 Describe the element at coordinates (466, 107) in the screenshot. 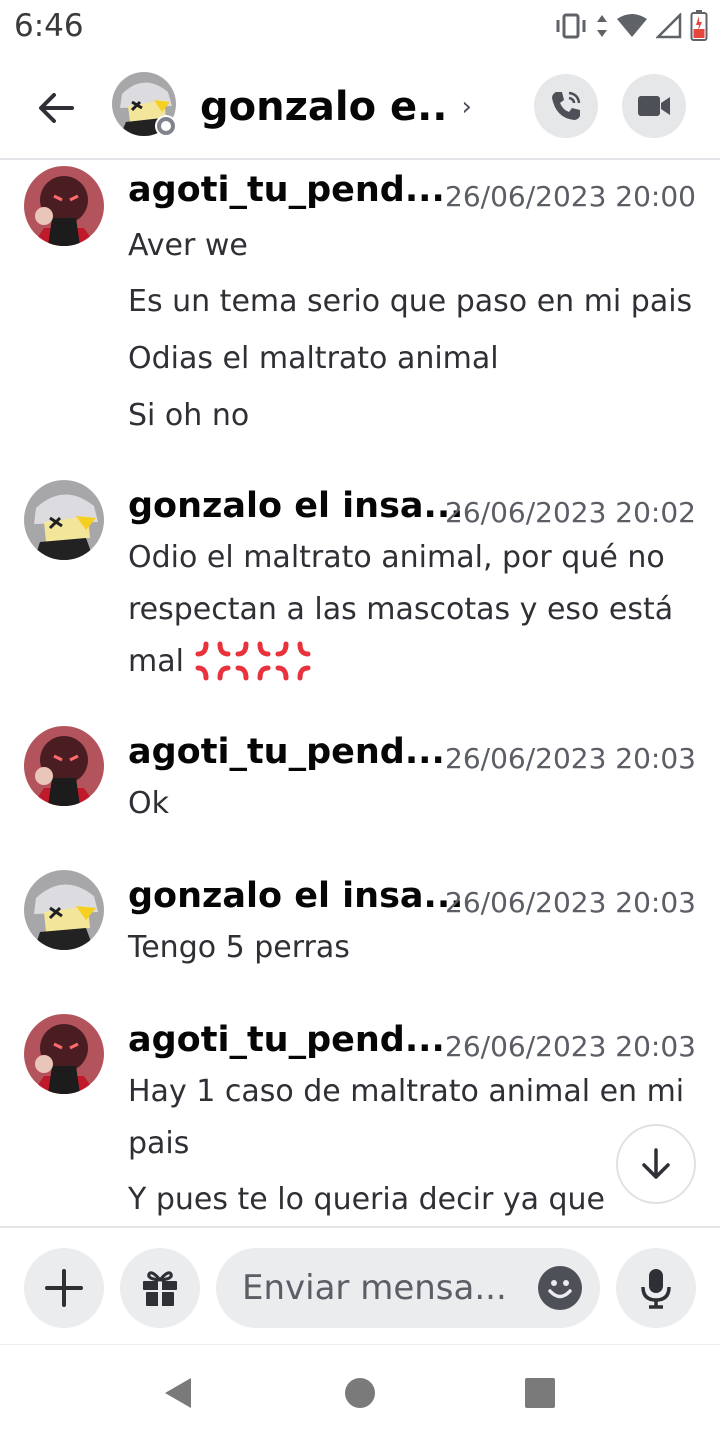

I see `chevron-right-icon: ›` at that location.